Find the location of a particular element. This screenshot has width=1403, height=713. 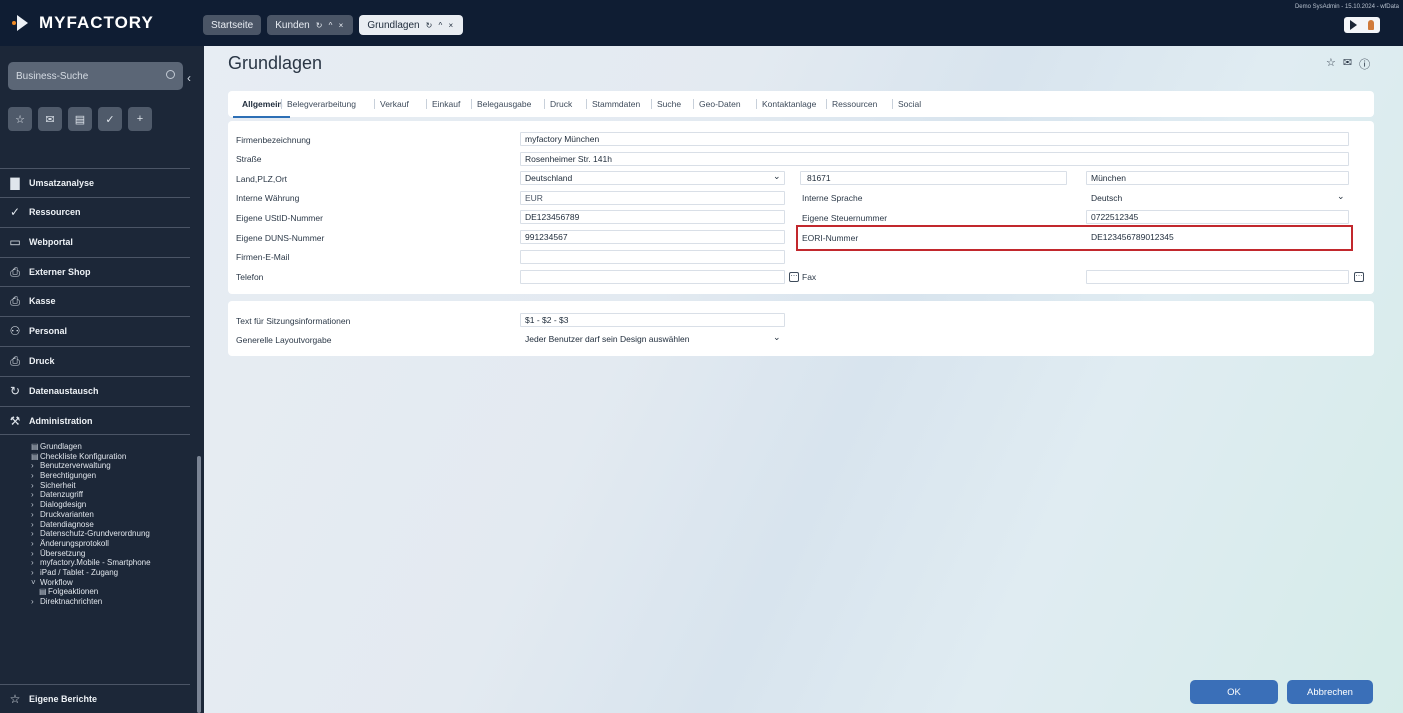

fax-label: Fax is located at coordinates (809, 277).